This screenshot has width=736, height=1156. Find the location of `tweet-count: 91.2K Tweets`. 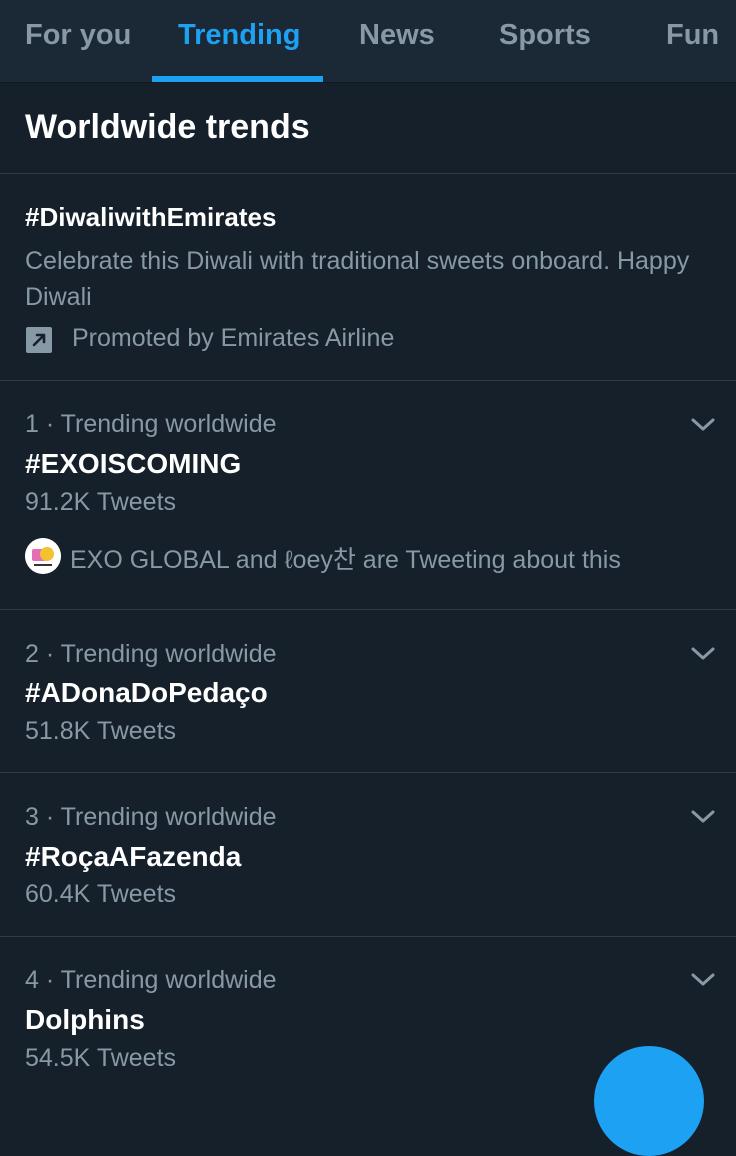

tweet-count: 91.2K Tweets is located at coordinates (101, 502).